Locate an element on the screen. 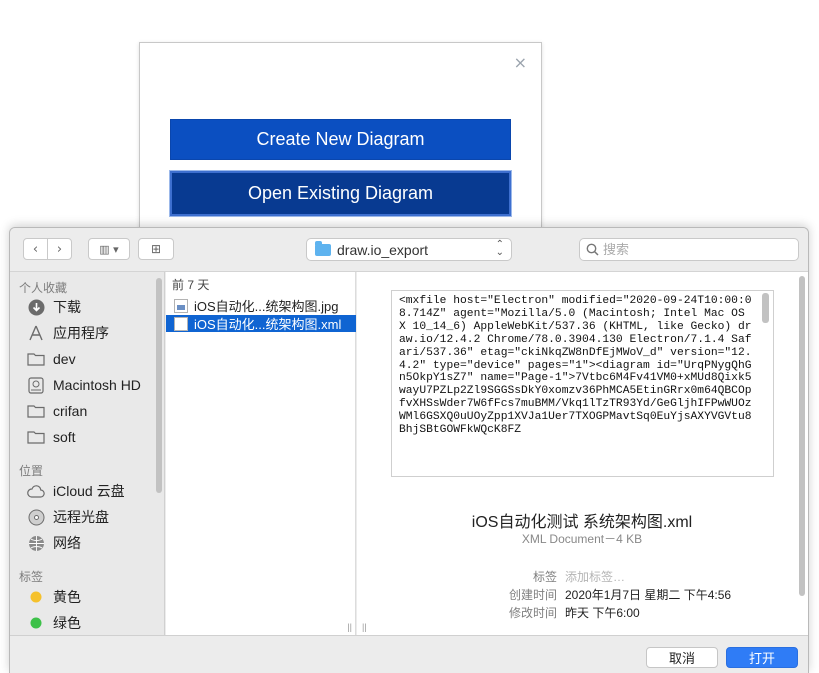 Image resolution: width=819 pixels, height=673 pixels. disc-icon is located at coordinates (36, 517).